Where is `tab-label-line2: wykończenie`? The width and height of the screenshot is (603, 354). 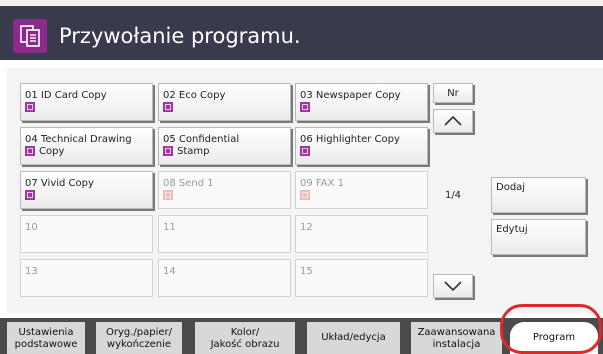 tab-label-line2: wykończenie is located at coordinates (139, 344).